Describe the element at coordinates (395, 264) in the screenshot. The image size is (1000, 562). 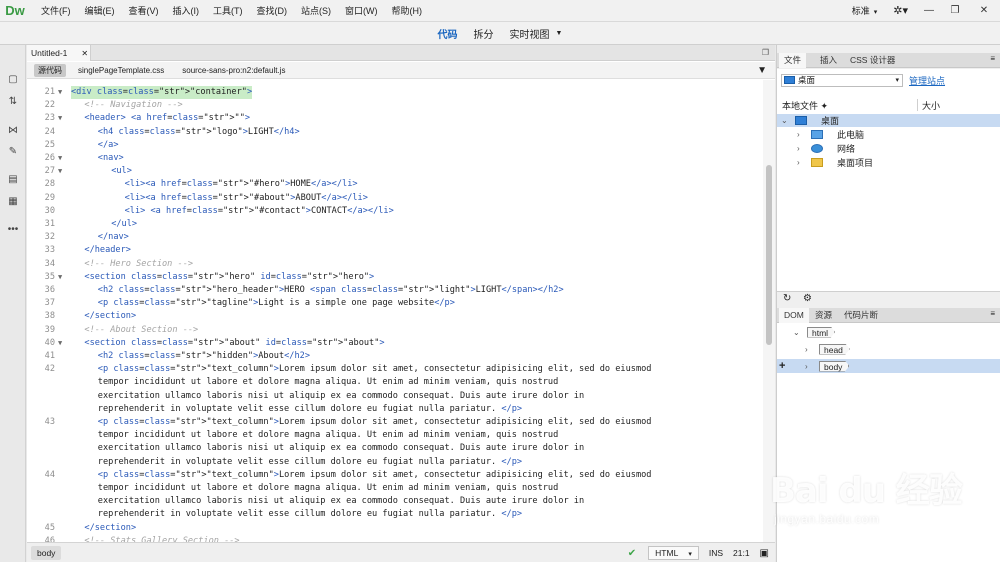
I see `code-line: 34 <!-- Hero Section -->` at that location.